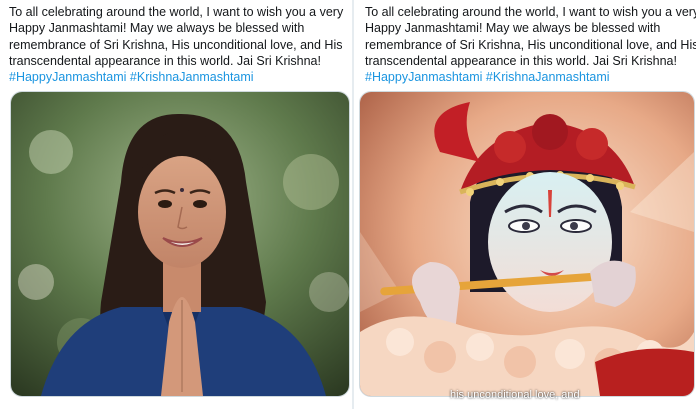  What do you see at coordinates (515, 395) in the screenshot?
I see `video-caption: his unconditional love, and` at bounding box center [515, 395].